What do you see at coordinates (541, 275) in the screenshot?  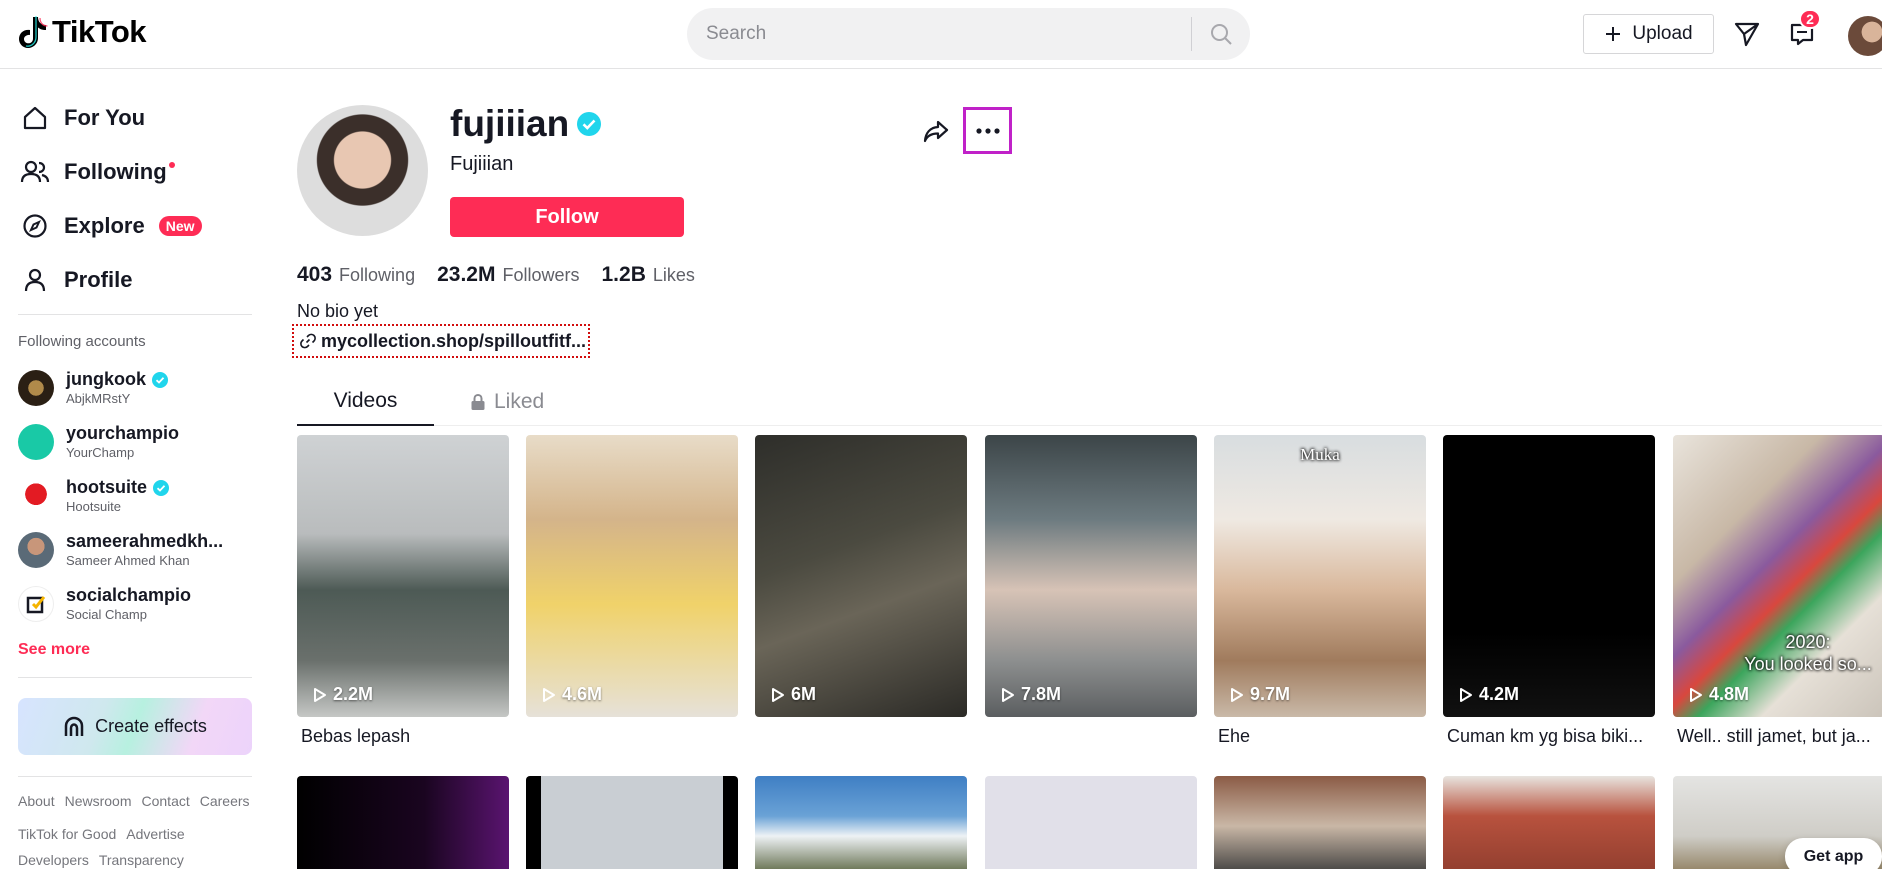 I see `stat-label: Followers` at bounding box center [541, 275].